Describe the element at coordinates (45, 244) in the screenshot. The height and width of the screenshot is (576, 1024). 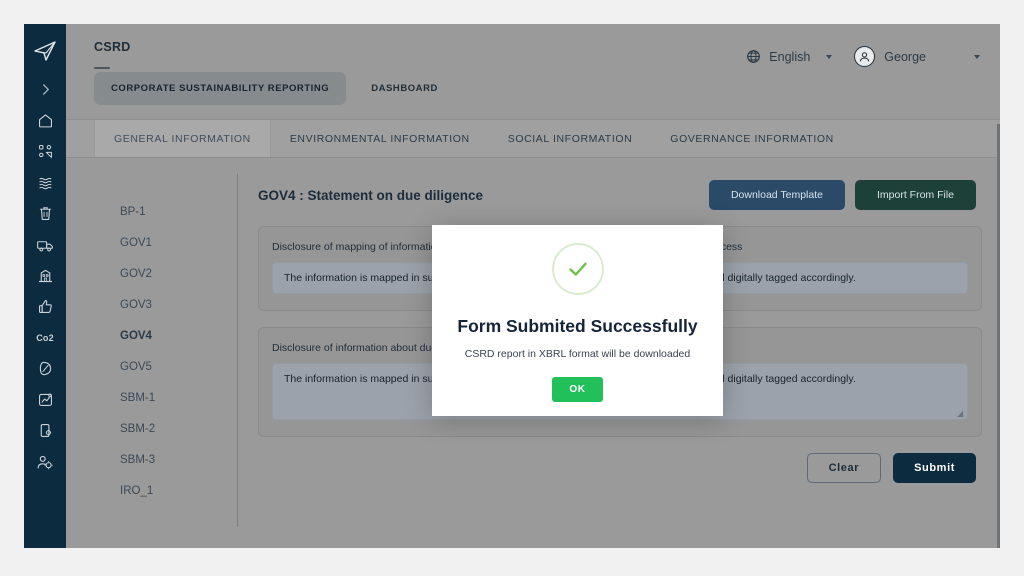
I see `truck-icon` at that location.